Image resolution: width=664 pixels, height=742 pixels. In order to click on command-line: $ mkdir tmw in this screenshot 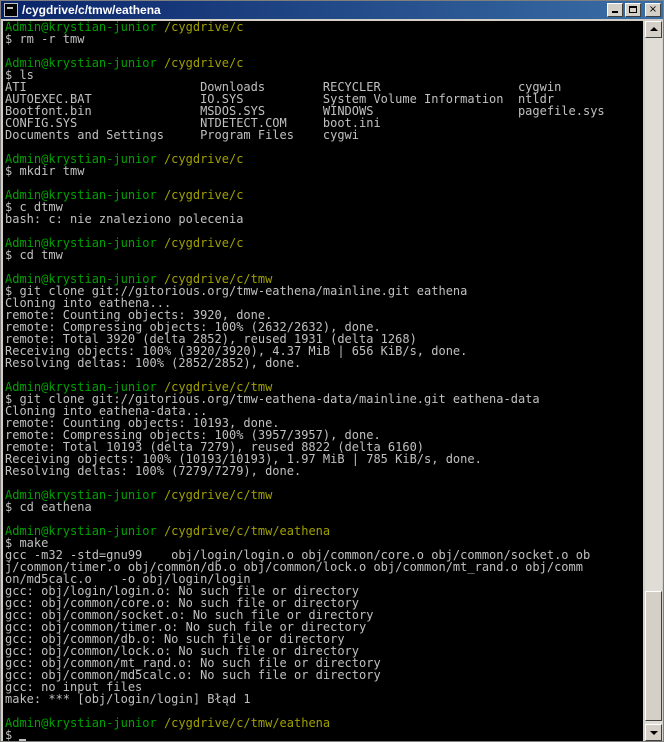, I will do `click(324, 171)`.